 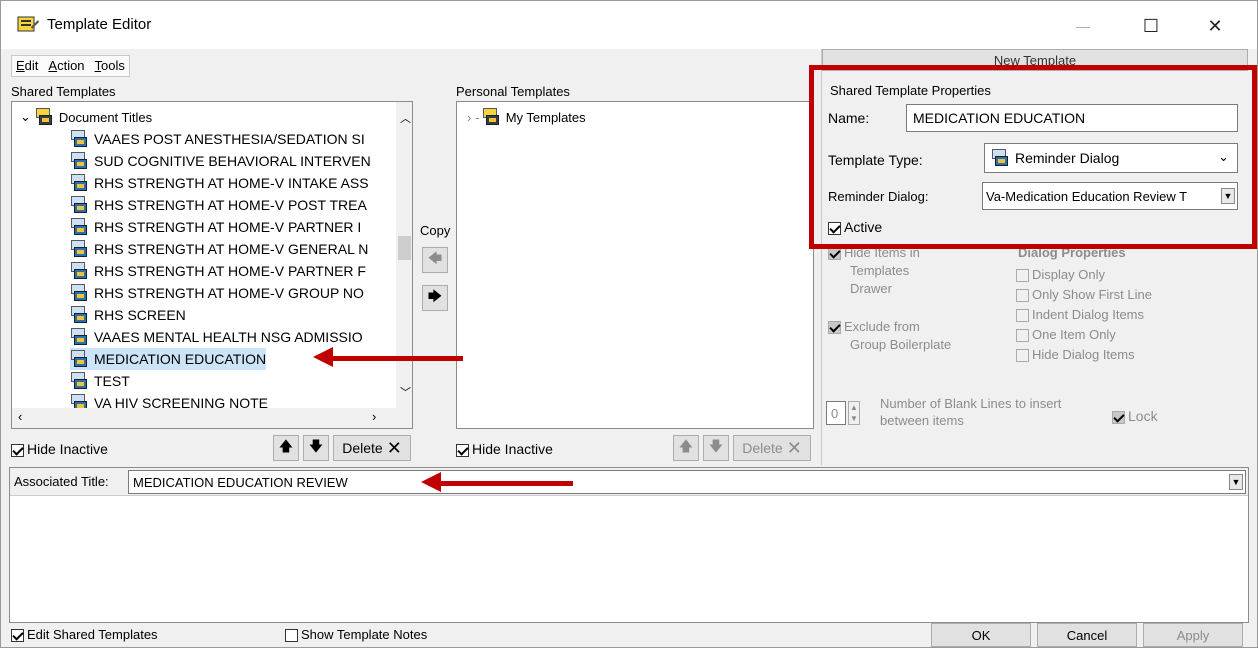 What do you see at coordinates (1060, 275) in the screenshot?
I see `display-only-checkbox: Display Only` at bounding box center [1060, 275].